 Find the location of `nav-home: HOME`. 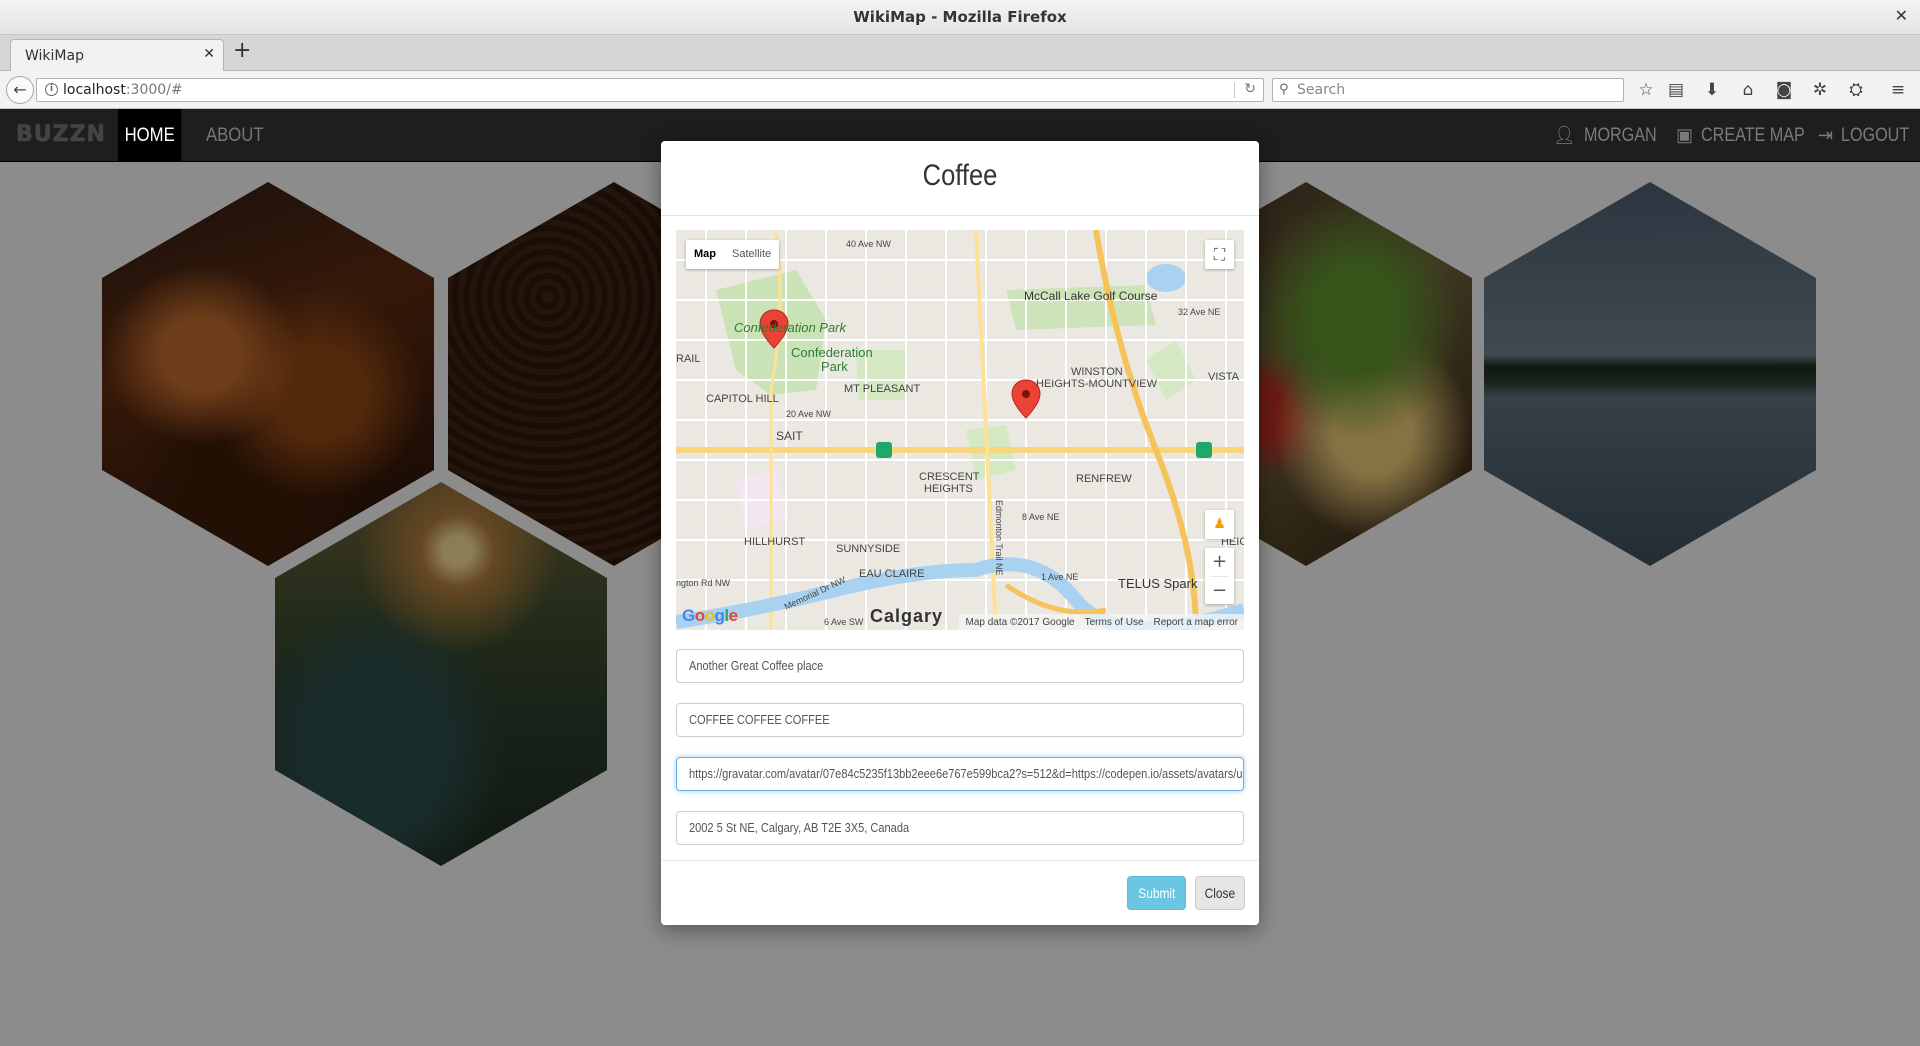

nav-home: HOME is located at coordinates (150, 135).